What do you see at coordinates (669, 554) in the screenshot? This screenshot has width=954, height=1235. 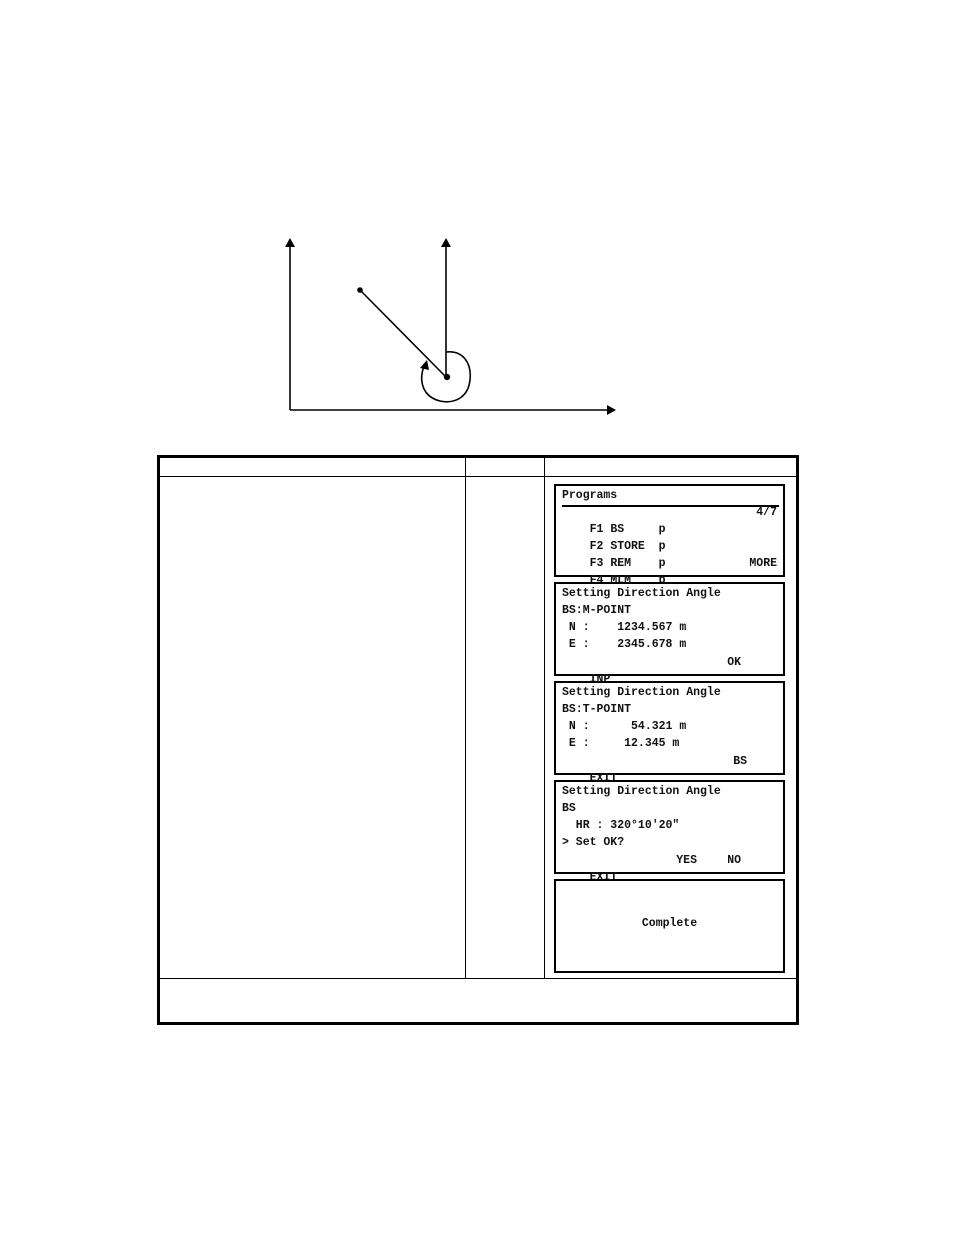 I see `menu-item-f3-rem: F3 REM p` at bounding box center [669, 554].